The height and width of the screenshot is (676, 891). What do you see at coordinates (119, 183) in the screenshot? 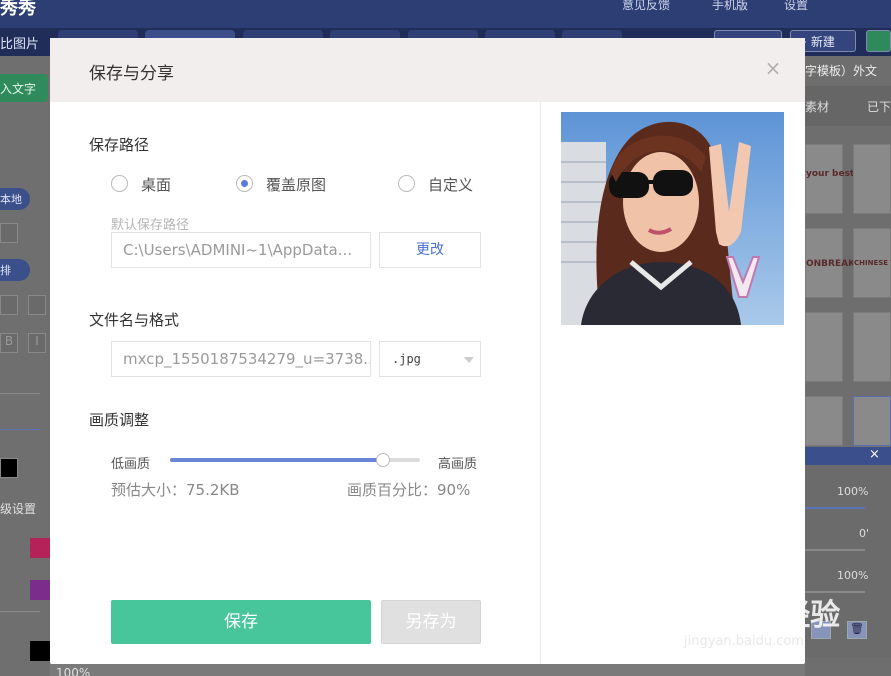
I see `radio-desktop-dot` at bounding box center [119, 183].